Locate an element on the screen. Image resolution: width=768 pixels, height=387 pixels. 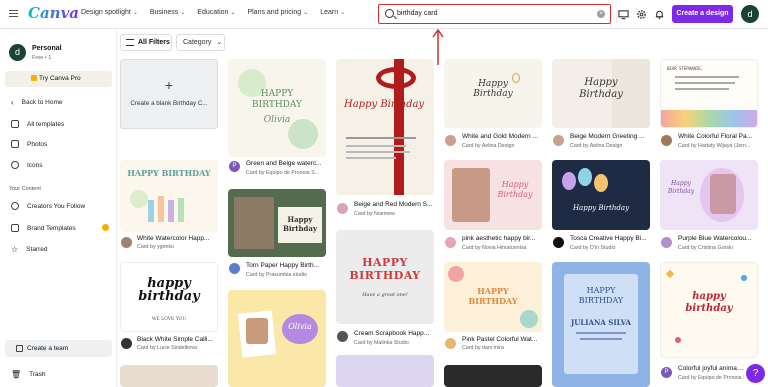
template-creator: Card by D'iri Studio is located at coordinates (610, 248).